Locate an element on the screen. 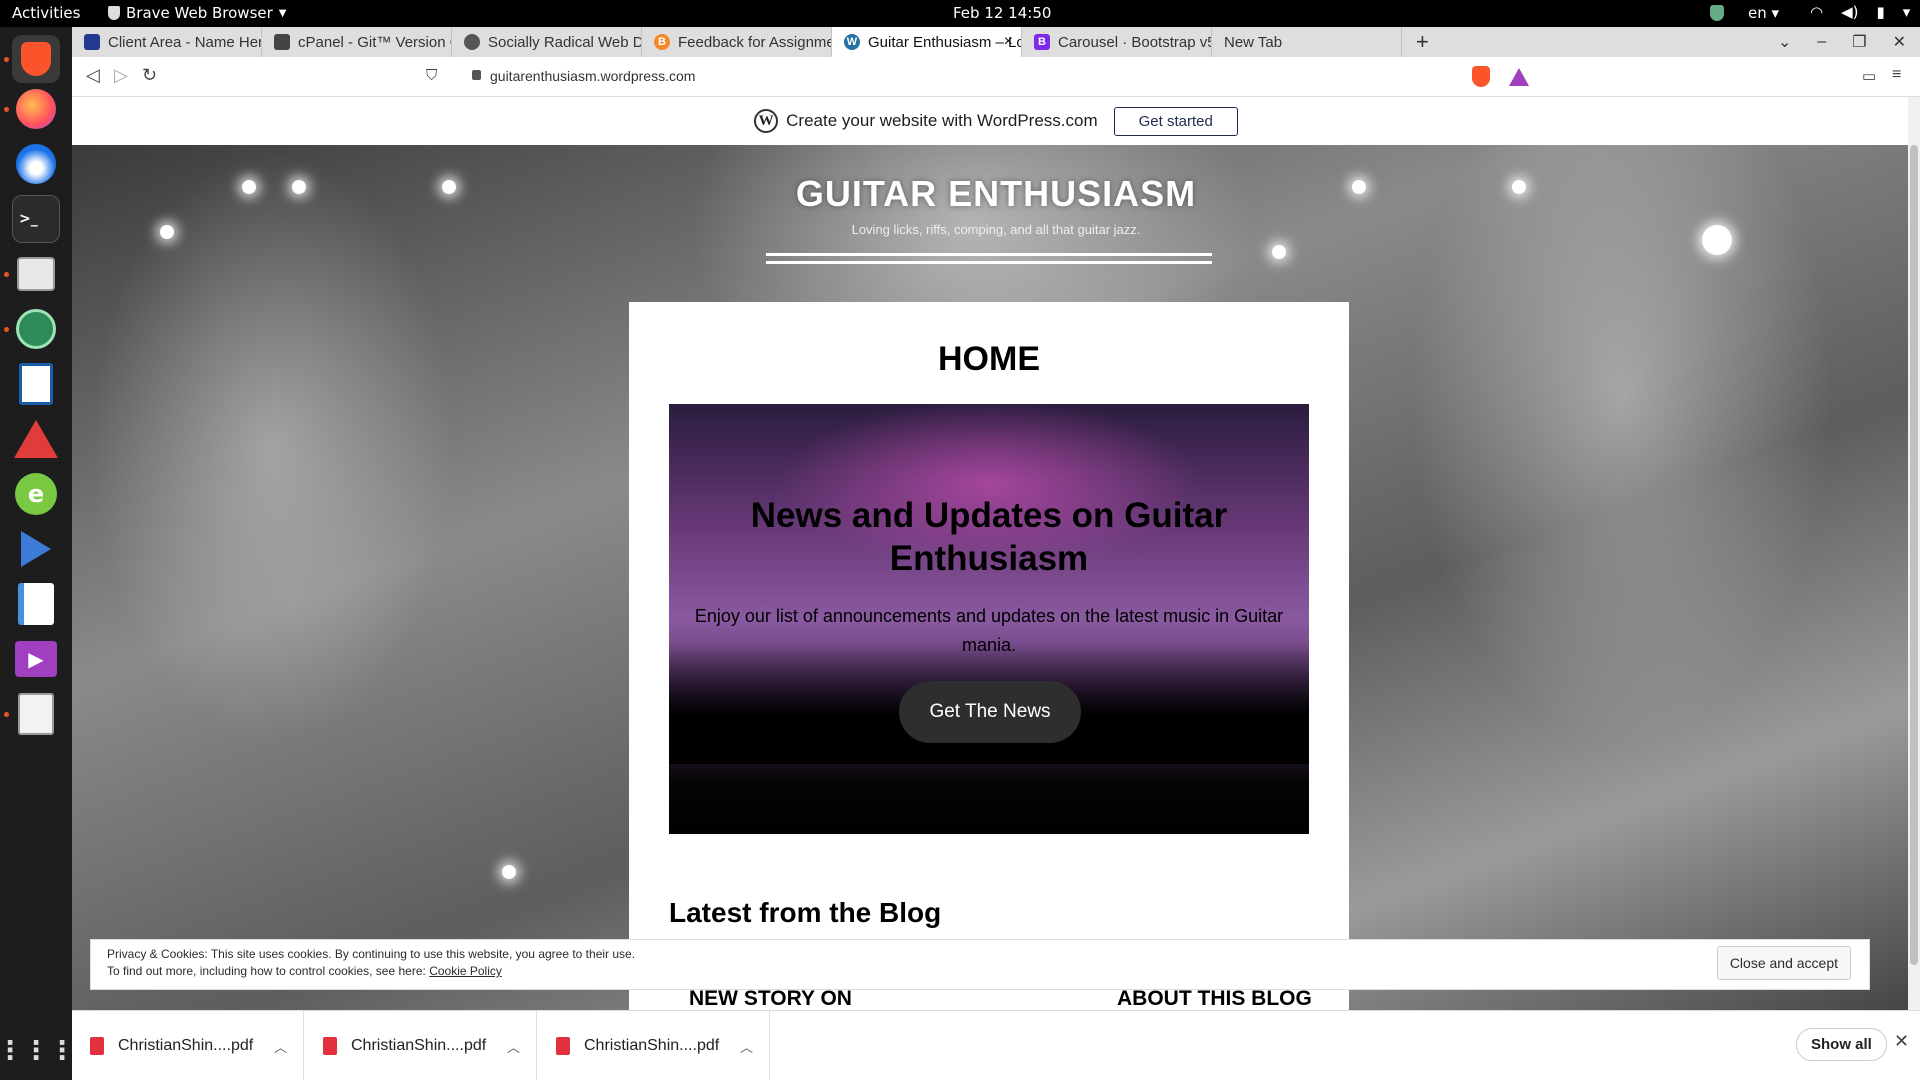 Image resolution: width=1920 pixels, height=1080 pixels. wifi-icon: ◠ is located at coordinates (1816, 12).